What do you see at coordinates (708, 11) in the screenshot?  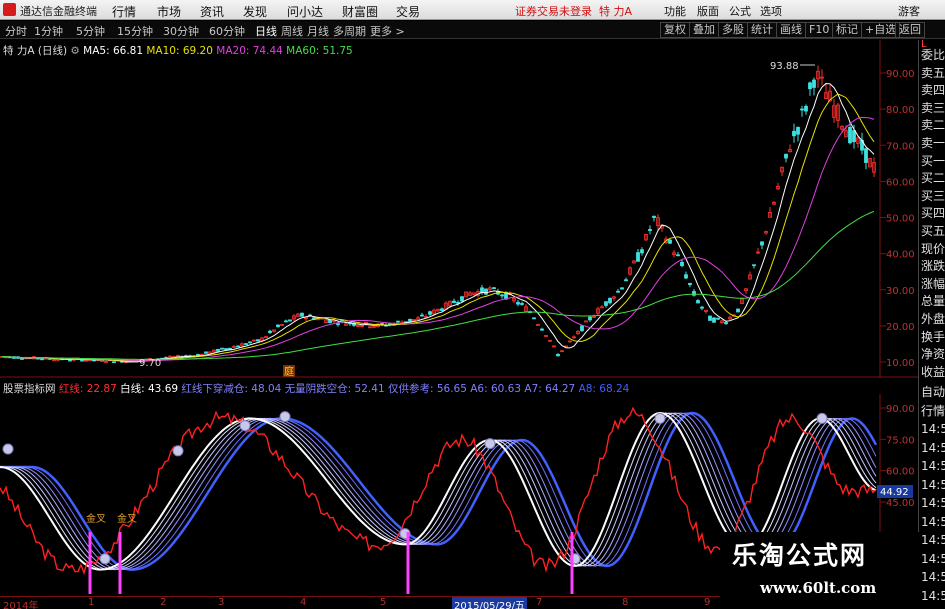 I see `menu-layout: 版面` at bounding box center [708, 11].